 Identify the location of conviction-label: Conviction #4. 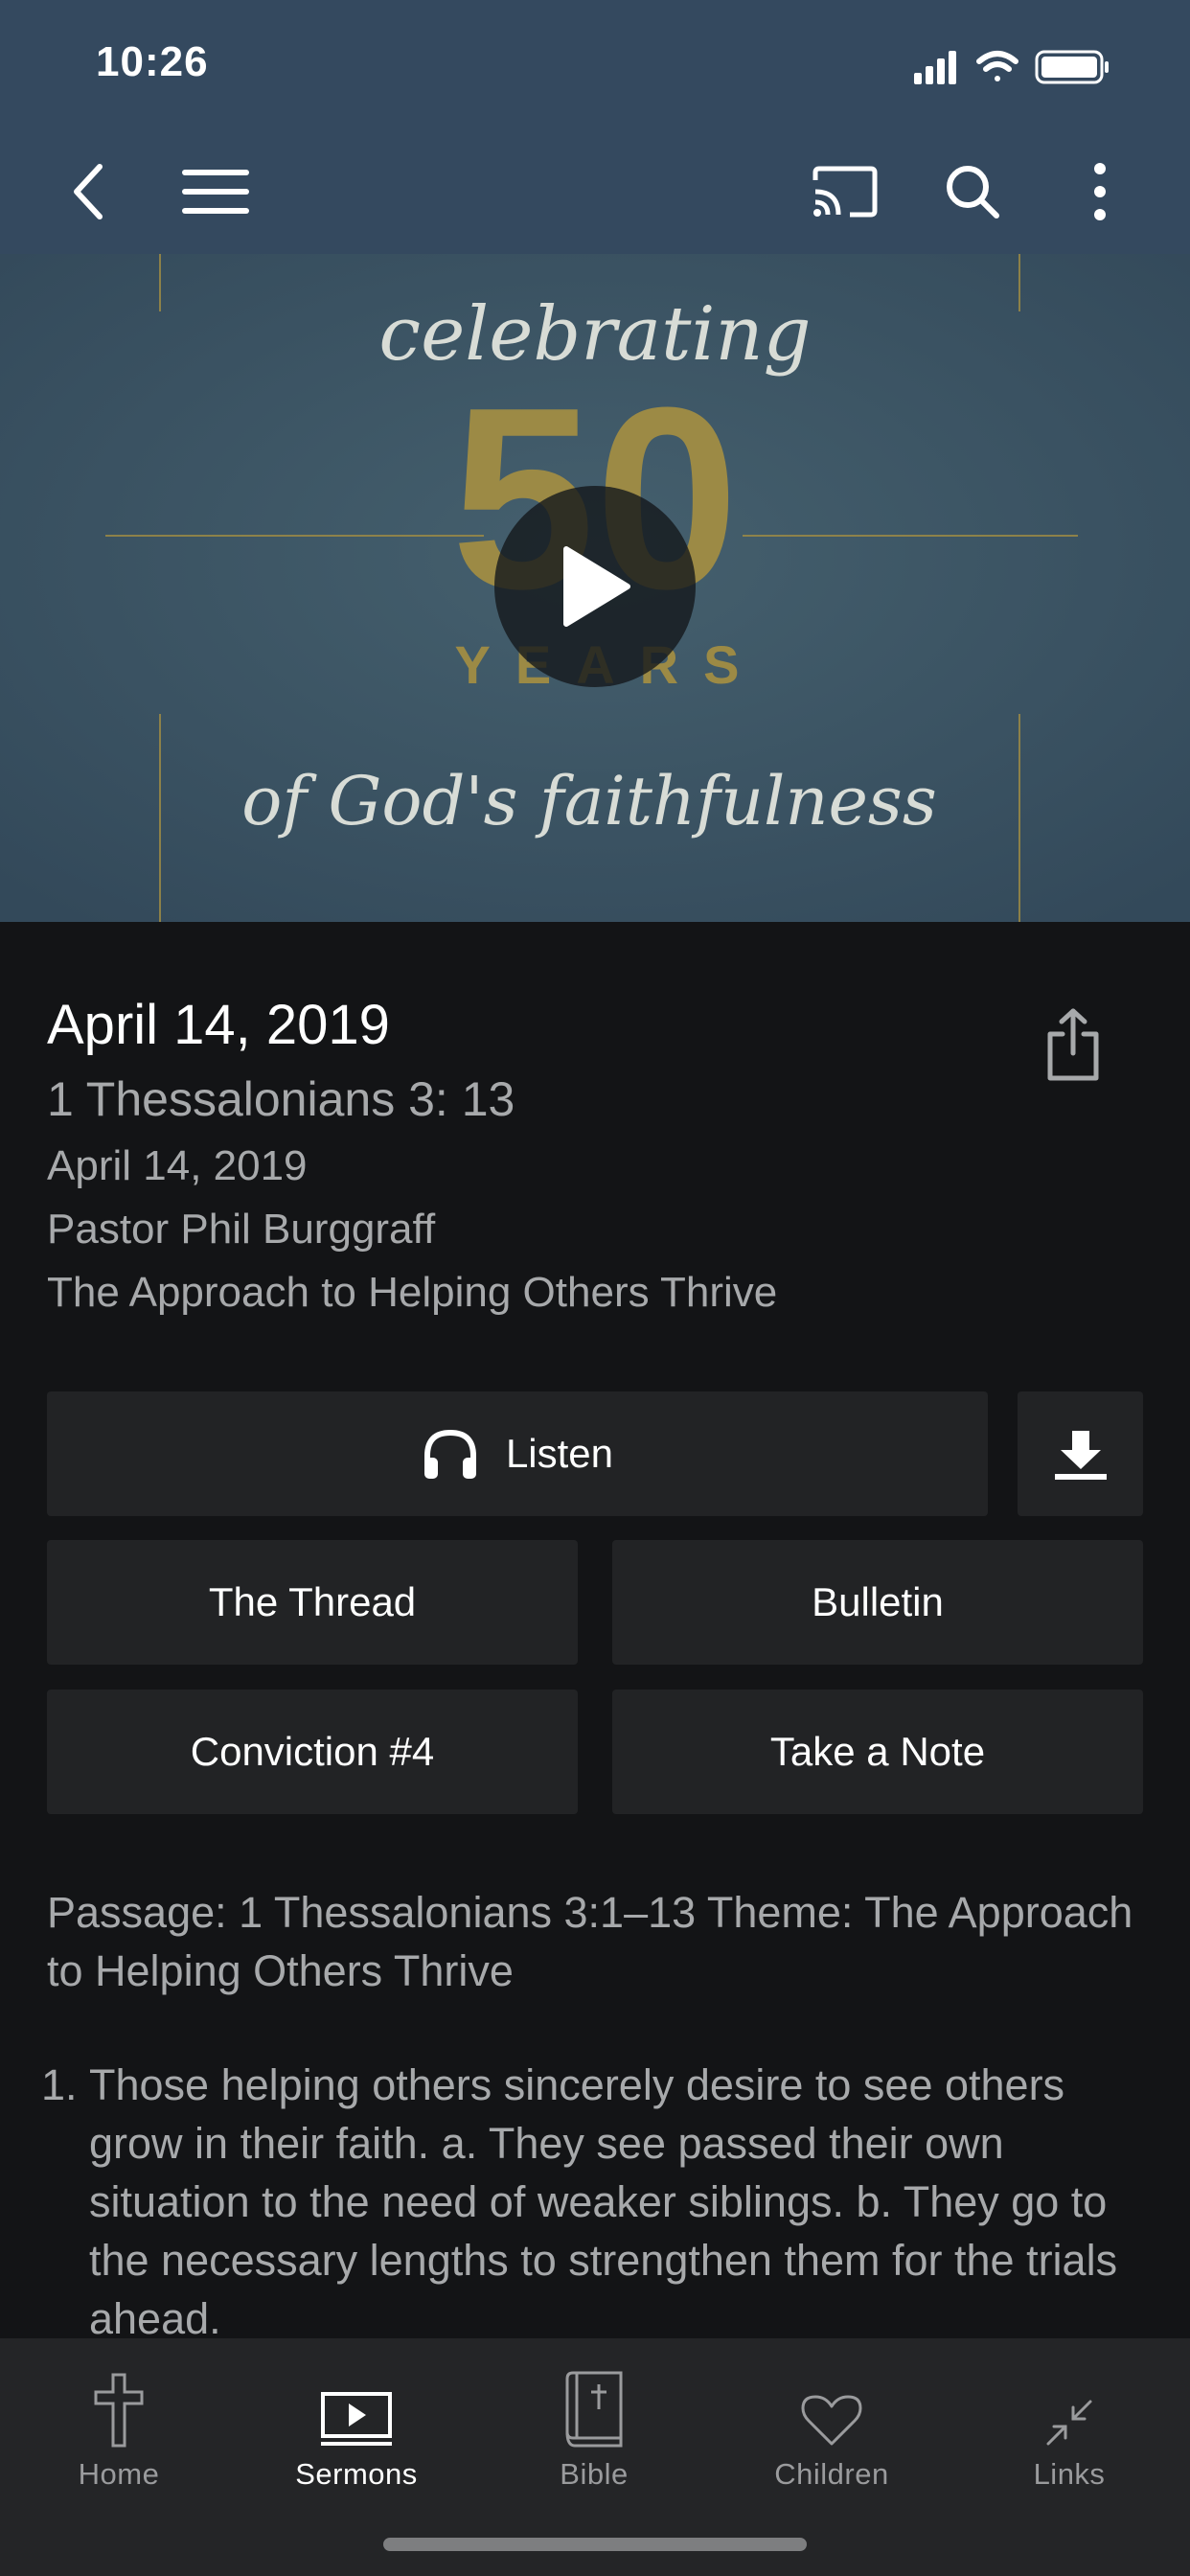
(312, 1751).